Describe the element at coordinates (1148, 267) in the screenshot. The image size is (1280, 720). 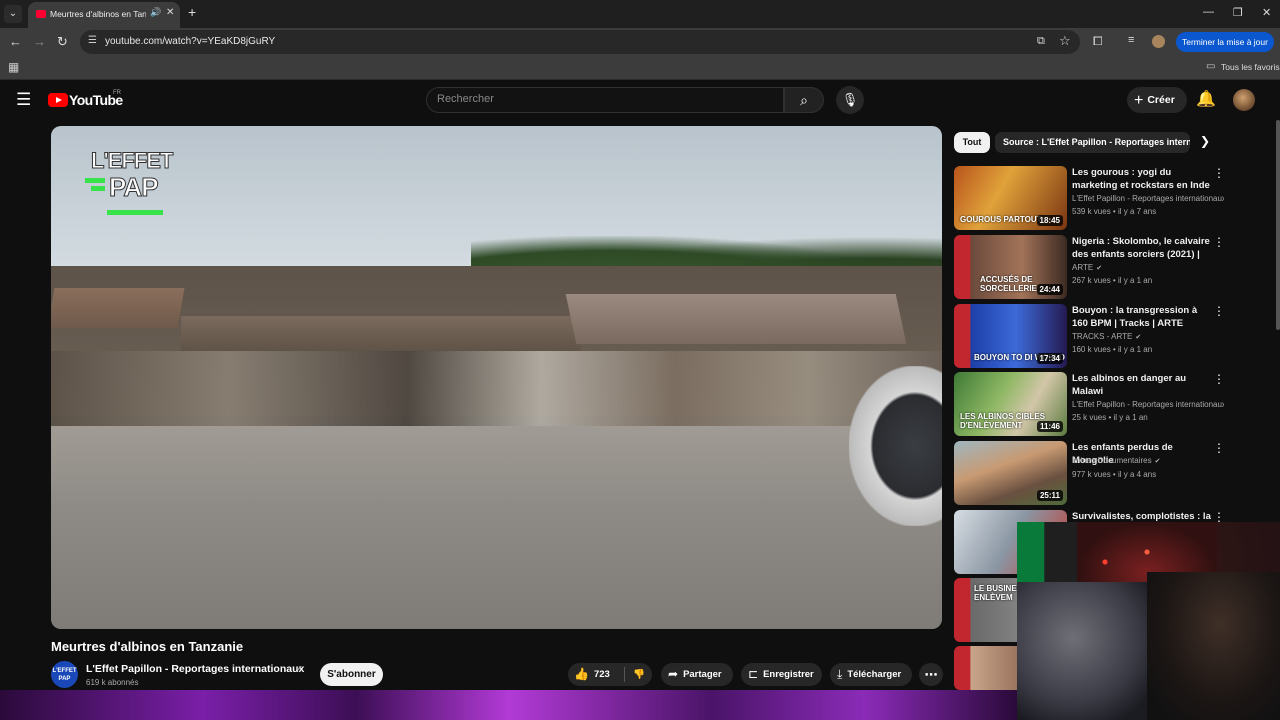
I see `recommendation-channel: ARTE ✔` at that location.